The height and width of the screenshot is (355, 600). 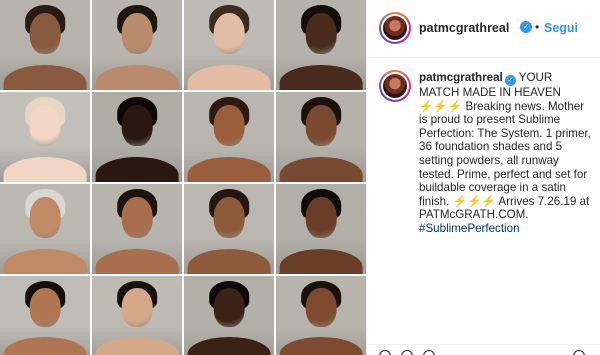 I want to click on caption-avatar, so click(x=395, y=86).